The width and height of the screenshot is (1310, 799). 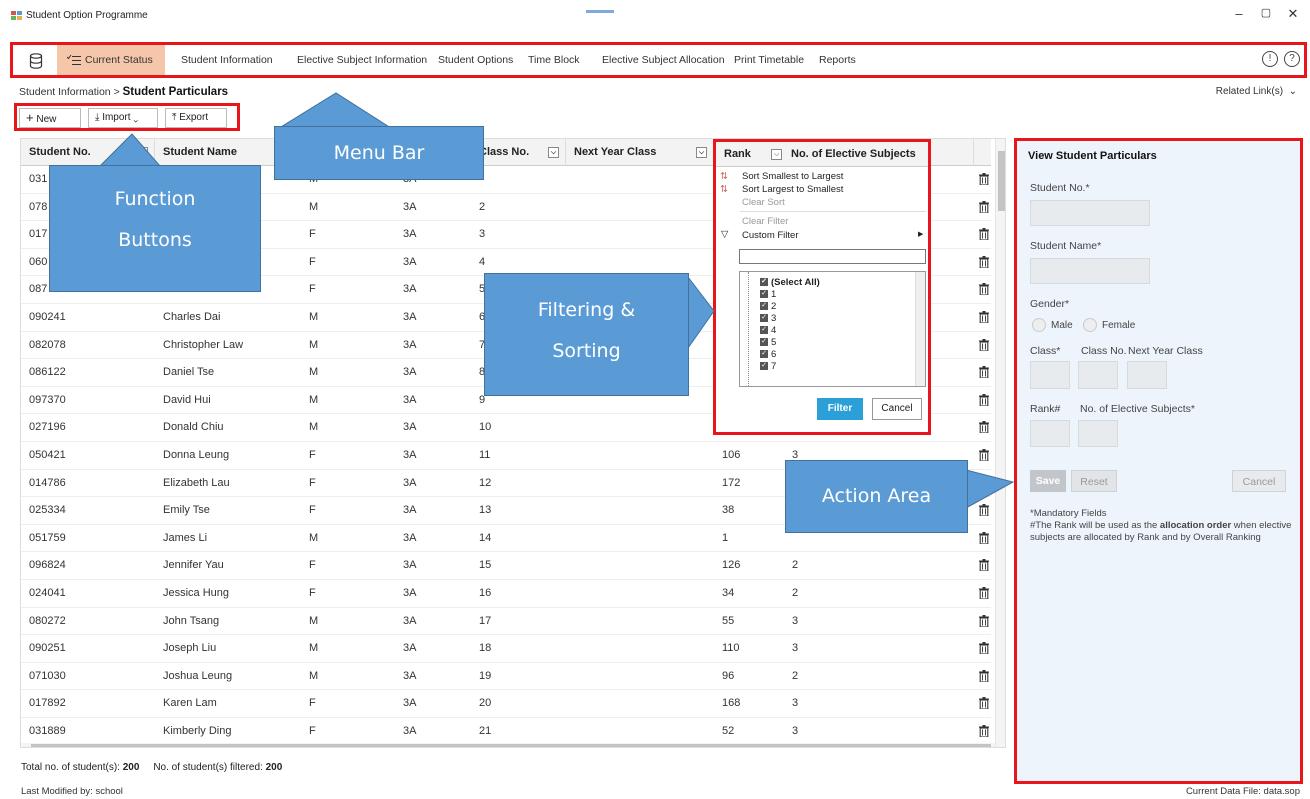 I want to click on callout-line: Buttons, so click(x=155, y=240).